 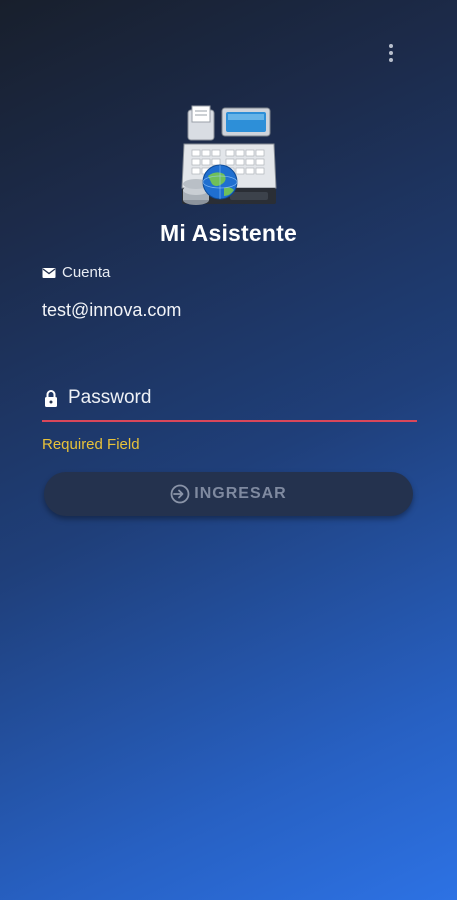 What do you see at coordinates (180, 494) in the screenshot?
I see `login-icon` at bounding box center [180, 494].